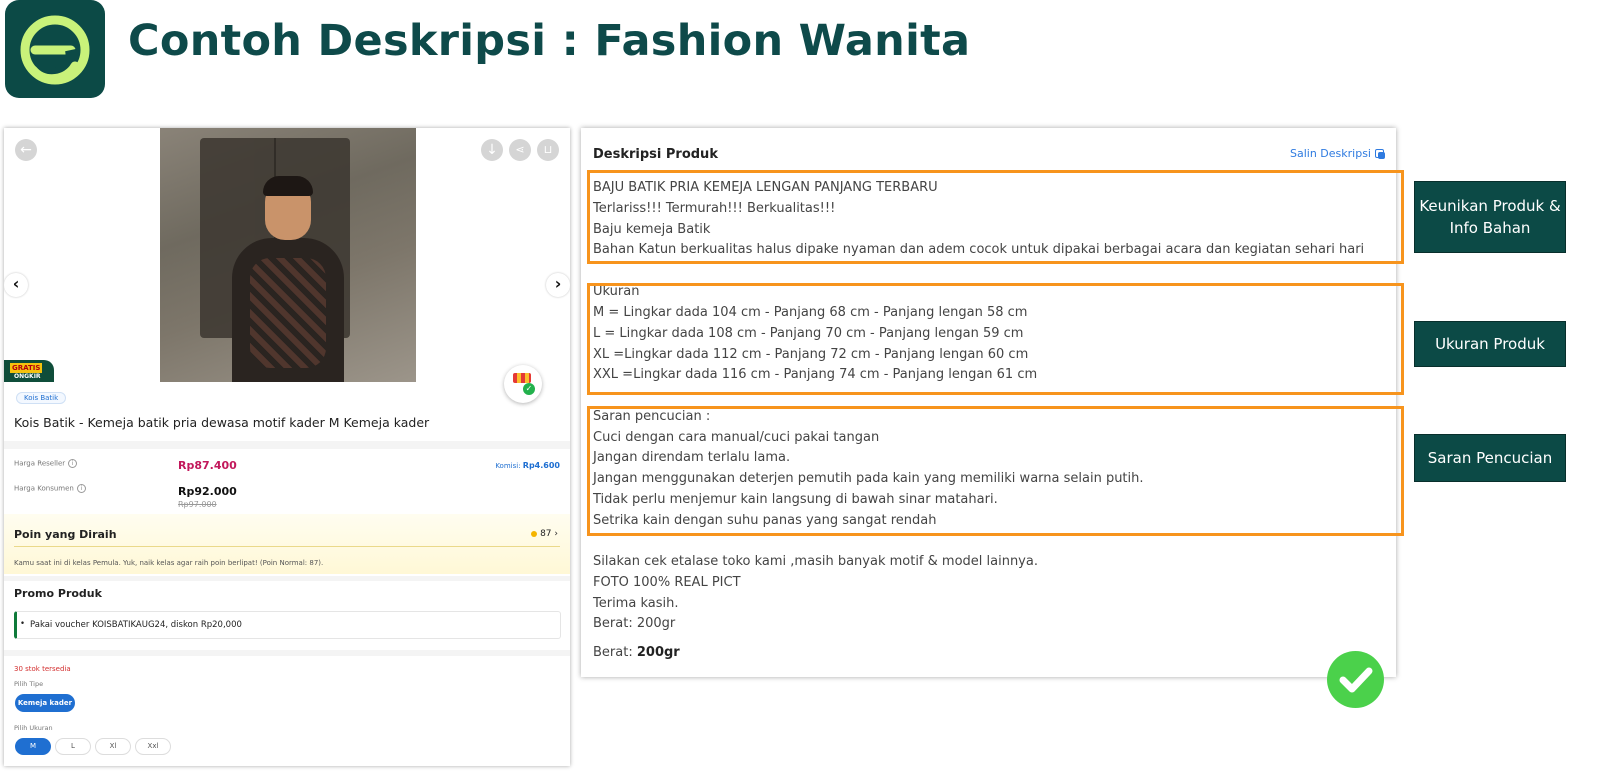  I want to click on reseller-price: Rp87.400, so click(207, 465).